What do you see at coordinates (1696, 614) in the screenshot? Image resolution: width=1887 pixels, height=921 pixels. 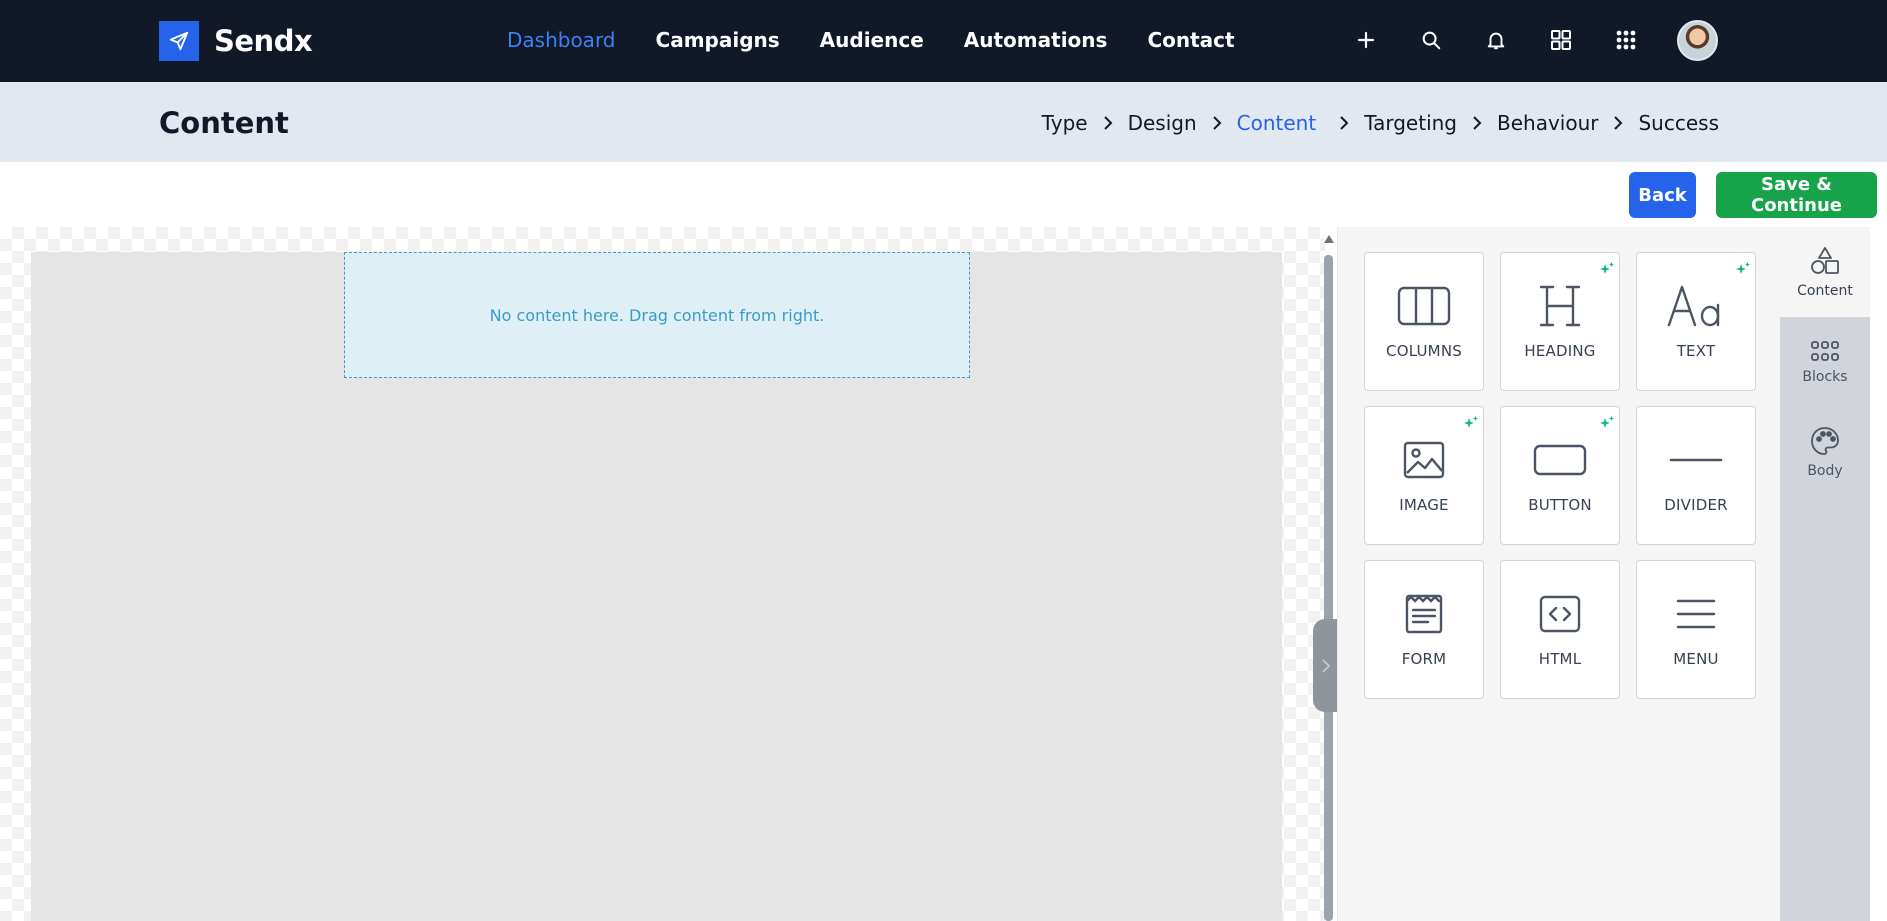 I see `menu-icon` at bounding box center [1696, 614].